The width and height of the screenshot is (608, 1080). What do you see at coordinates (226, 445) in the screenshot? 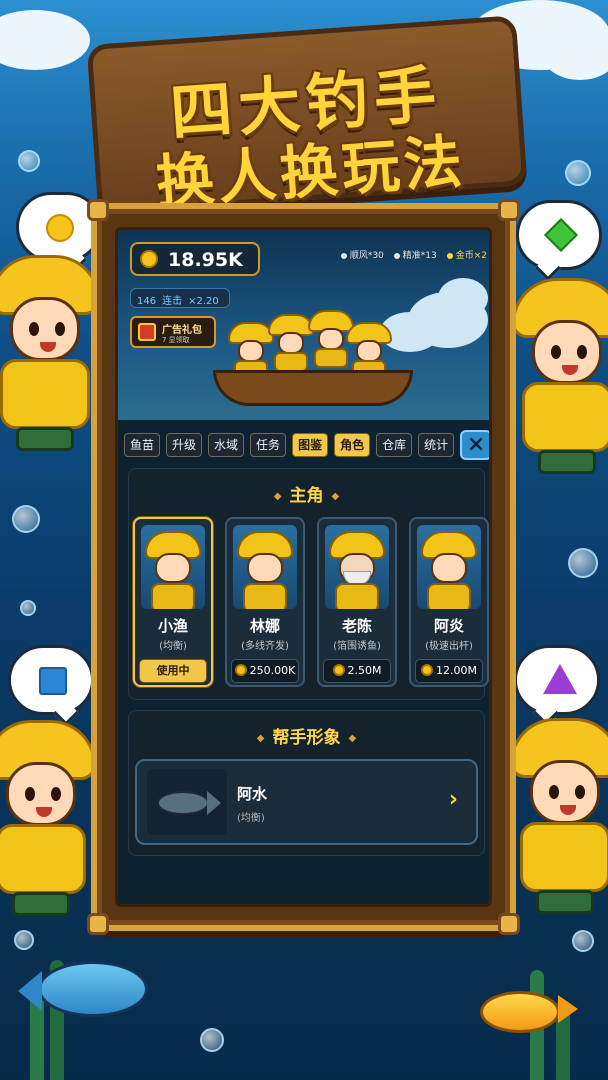
I see `tab-waters: 水域` at bounding box center [226, 445].